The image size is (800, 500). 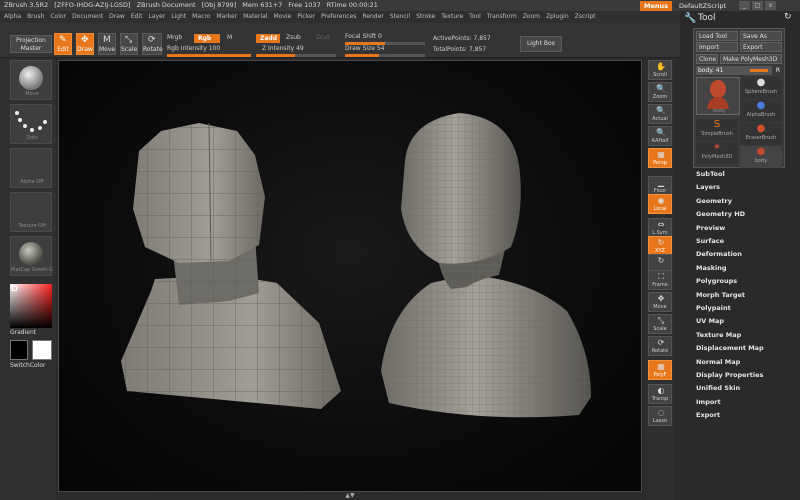 I want to click on load-tool-button: Load Tool, so click(x=717, y=36).